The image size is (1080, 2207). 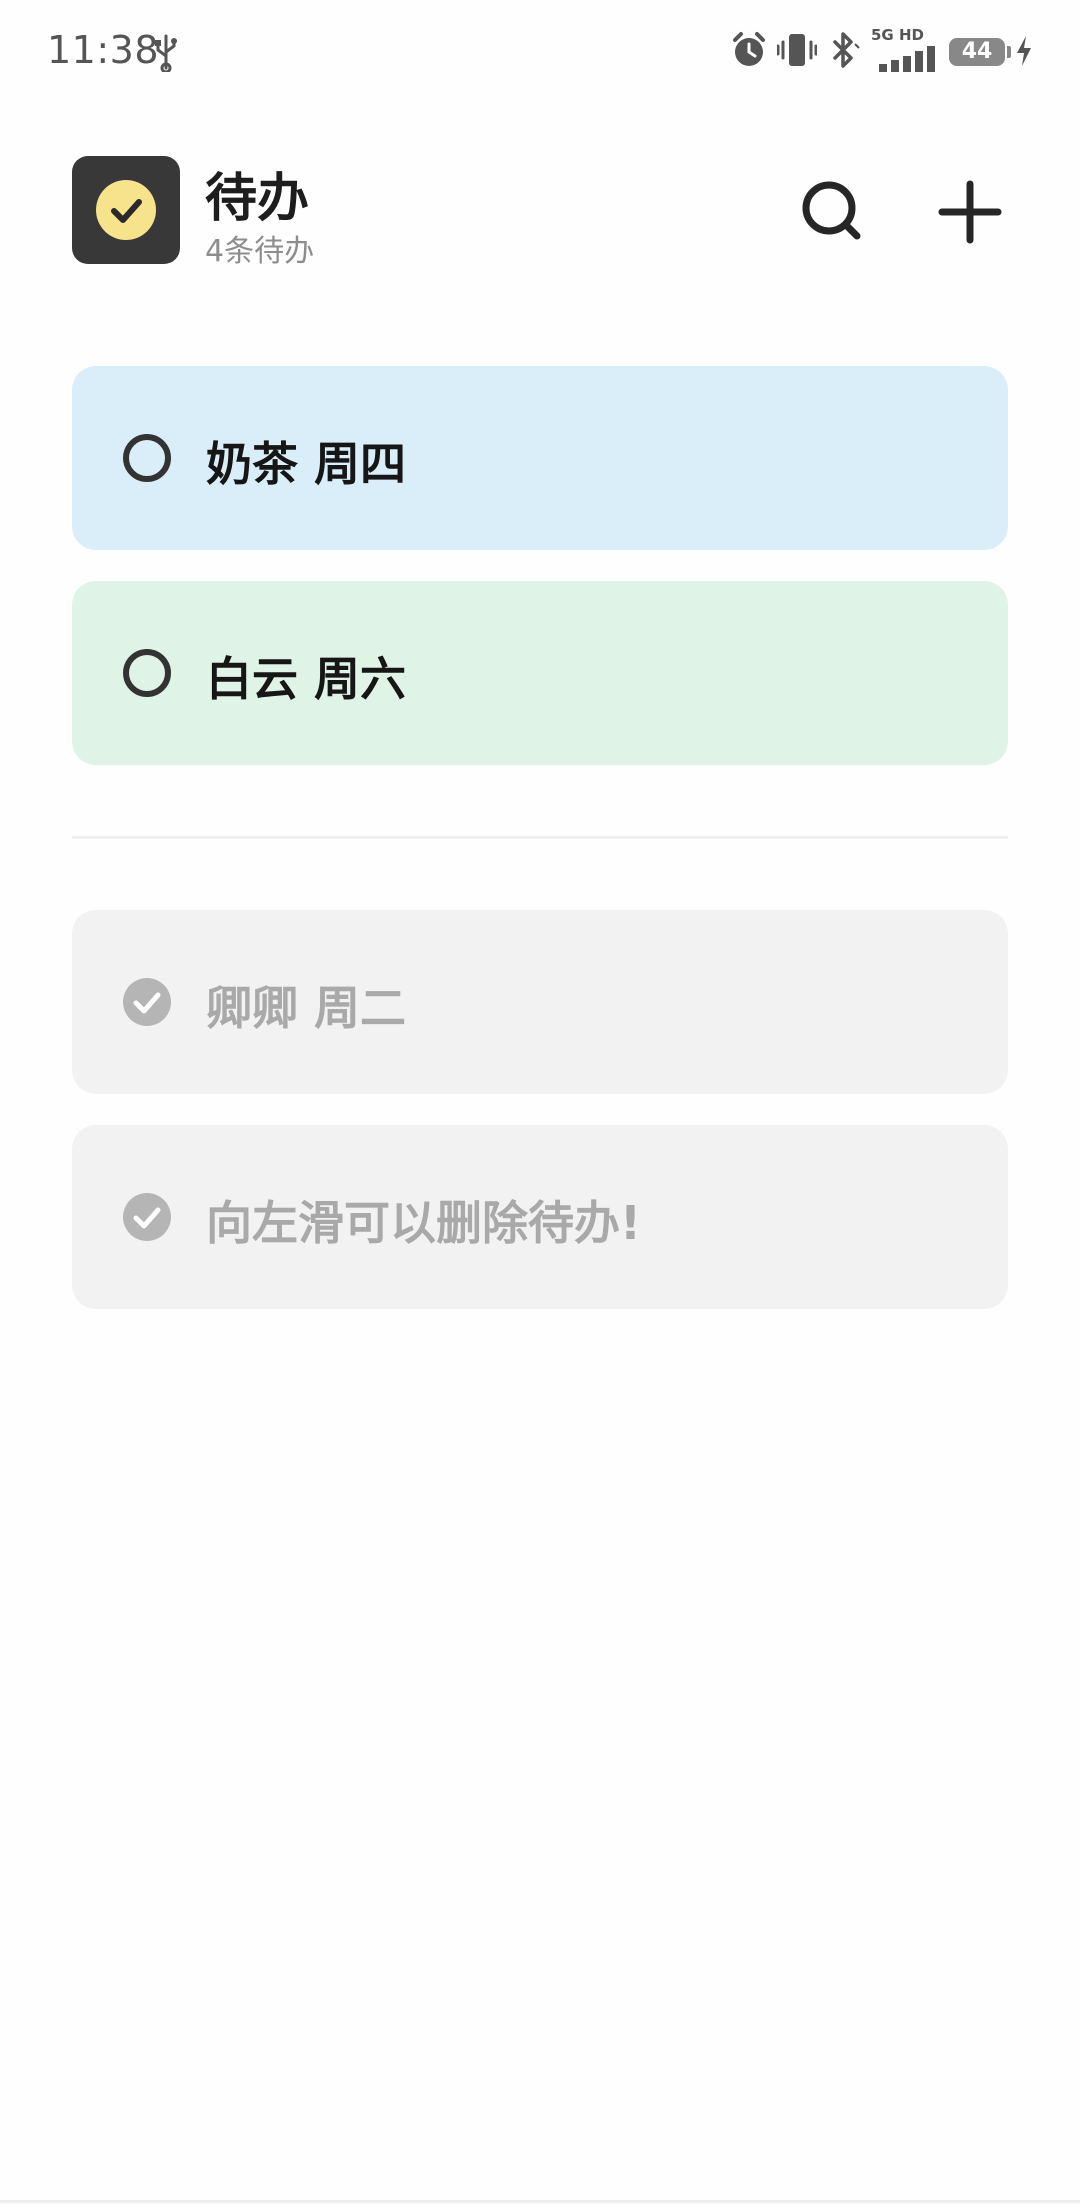 What do you see at coordinates (1024, 51) in the screenshot?
I see `charging-icon` at bounding box center [1024, 51].